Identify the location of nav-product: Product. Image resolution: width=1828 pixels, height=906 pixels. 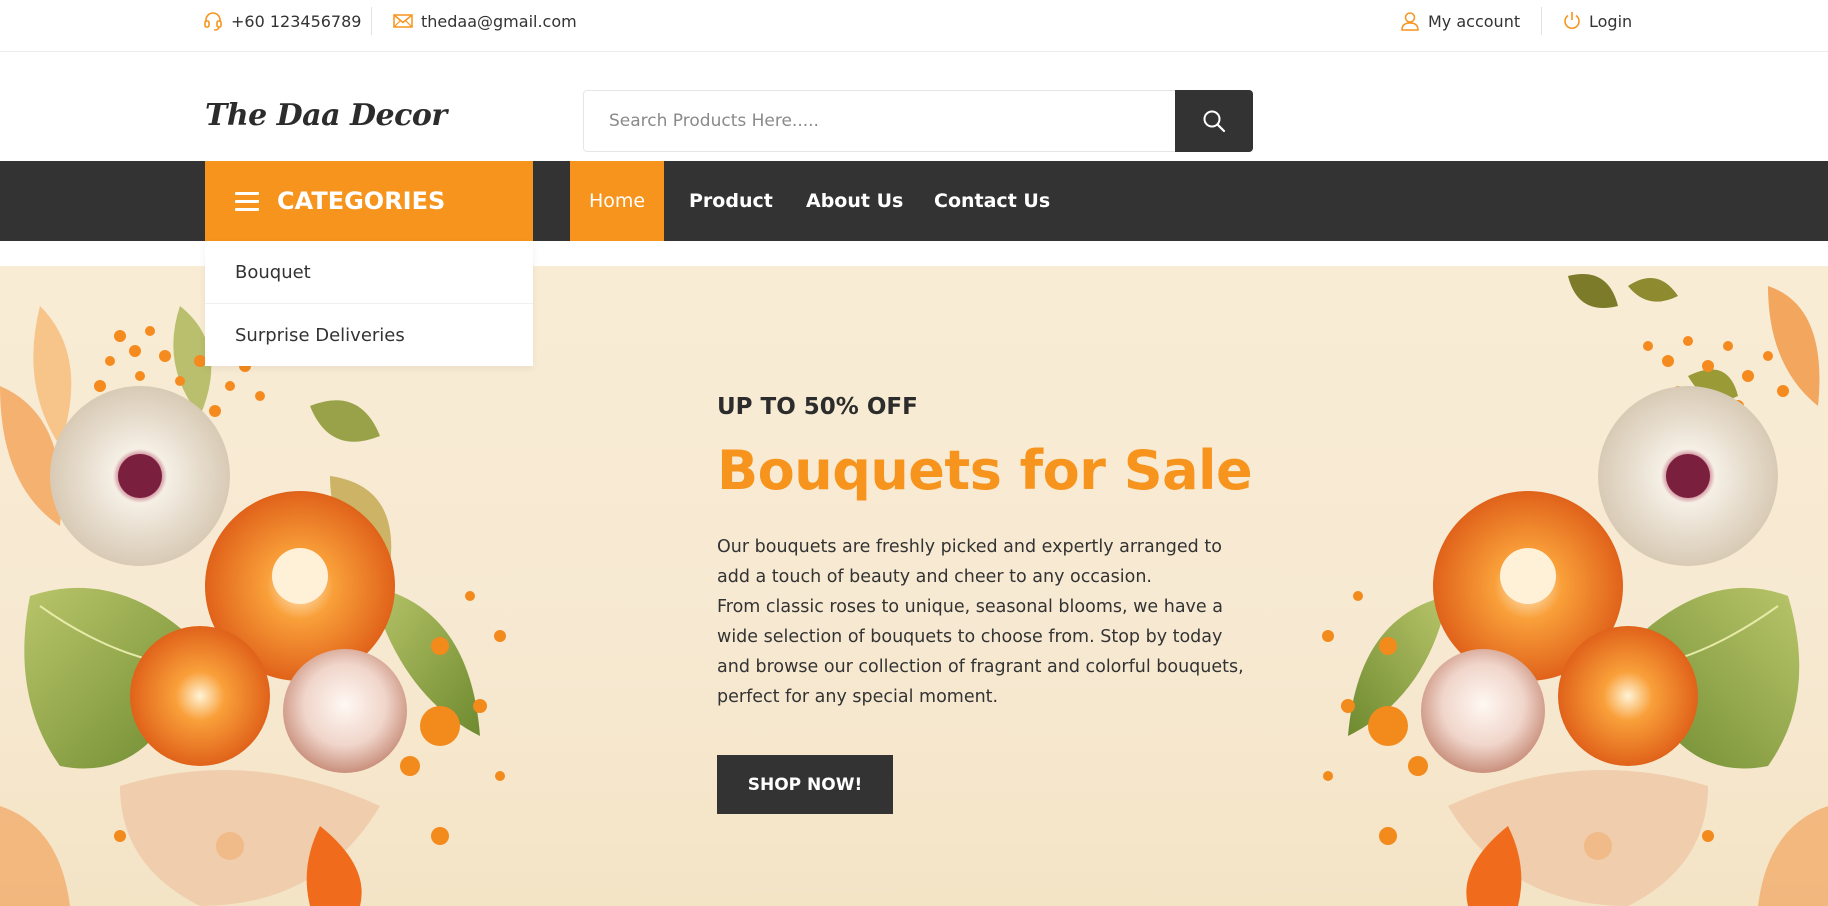
(731, 201).